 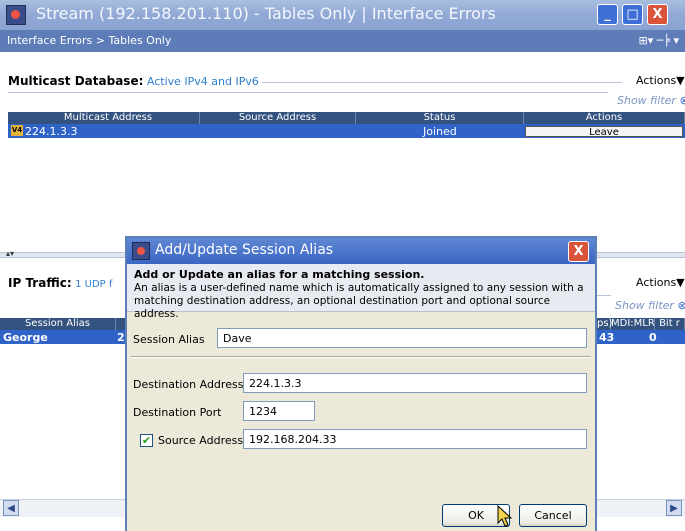 I want to click on source-address-checkbox: ✔, so click(x=146, y=440).